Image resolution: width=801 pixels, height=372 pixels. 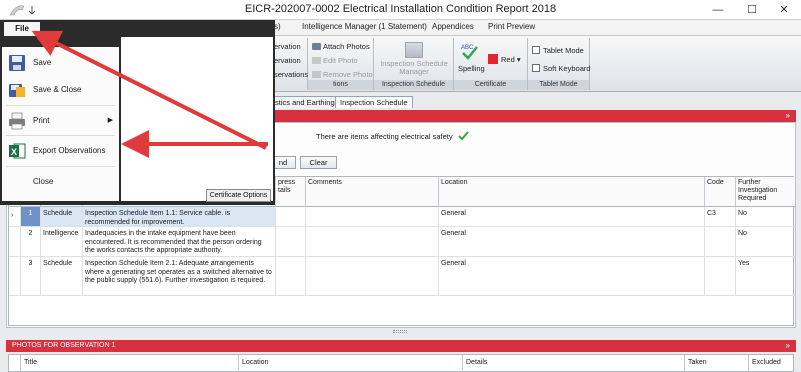 I want to click on observations-group: ervation ervation servations, so click(x=289, y=64).